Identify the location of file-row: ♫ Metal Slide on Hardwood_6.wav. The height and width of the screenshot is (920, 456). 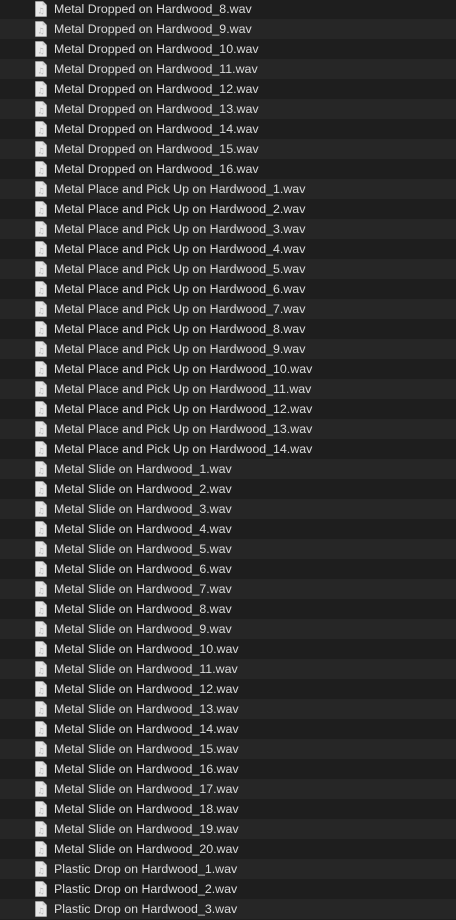
(228, 569).